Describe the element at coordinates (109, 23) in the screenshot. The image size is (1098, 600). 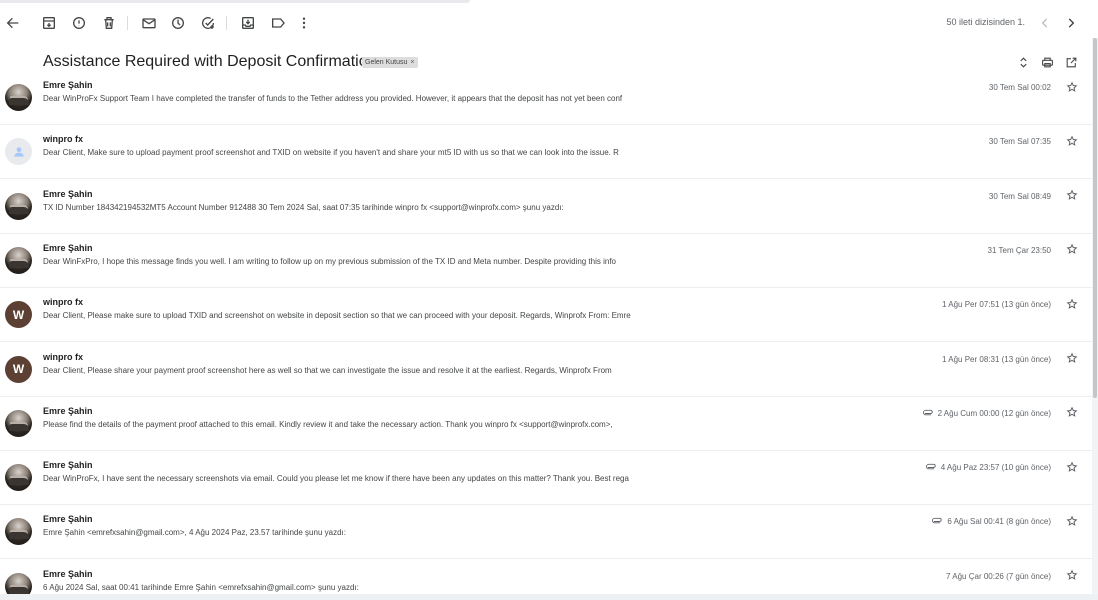
I see `delete-icon` at that location.